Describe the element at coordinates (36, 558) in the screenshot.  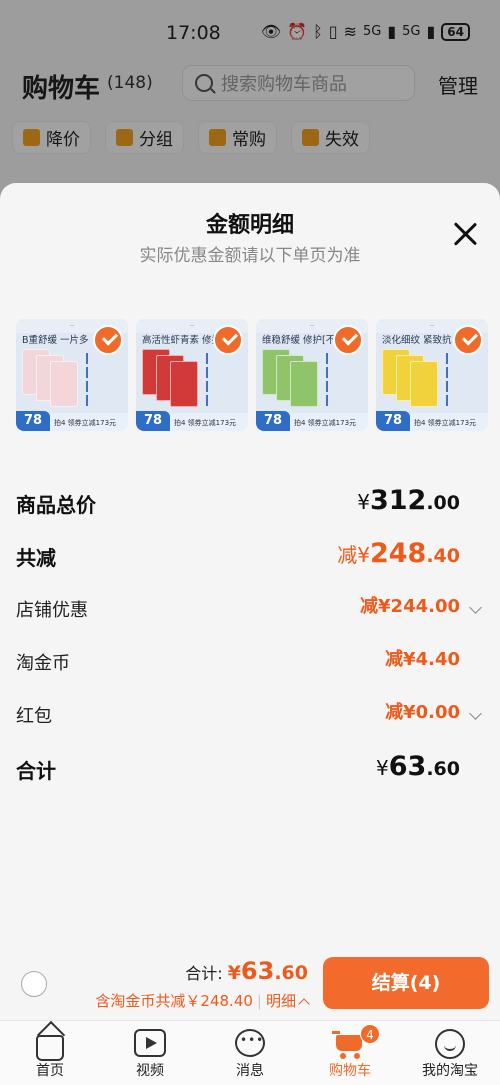
I see `total-discount-label: 共减` at that location.